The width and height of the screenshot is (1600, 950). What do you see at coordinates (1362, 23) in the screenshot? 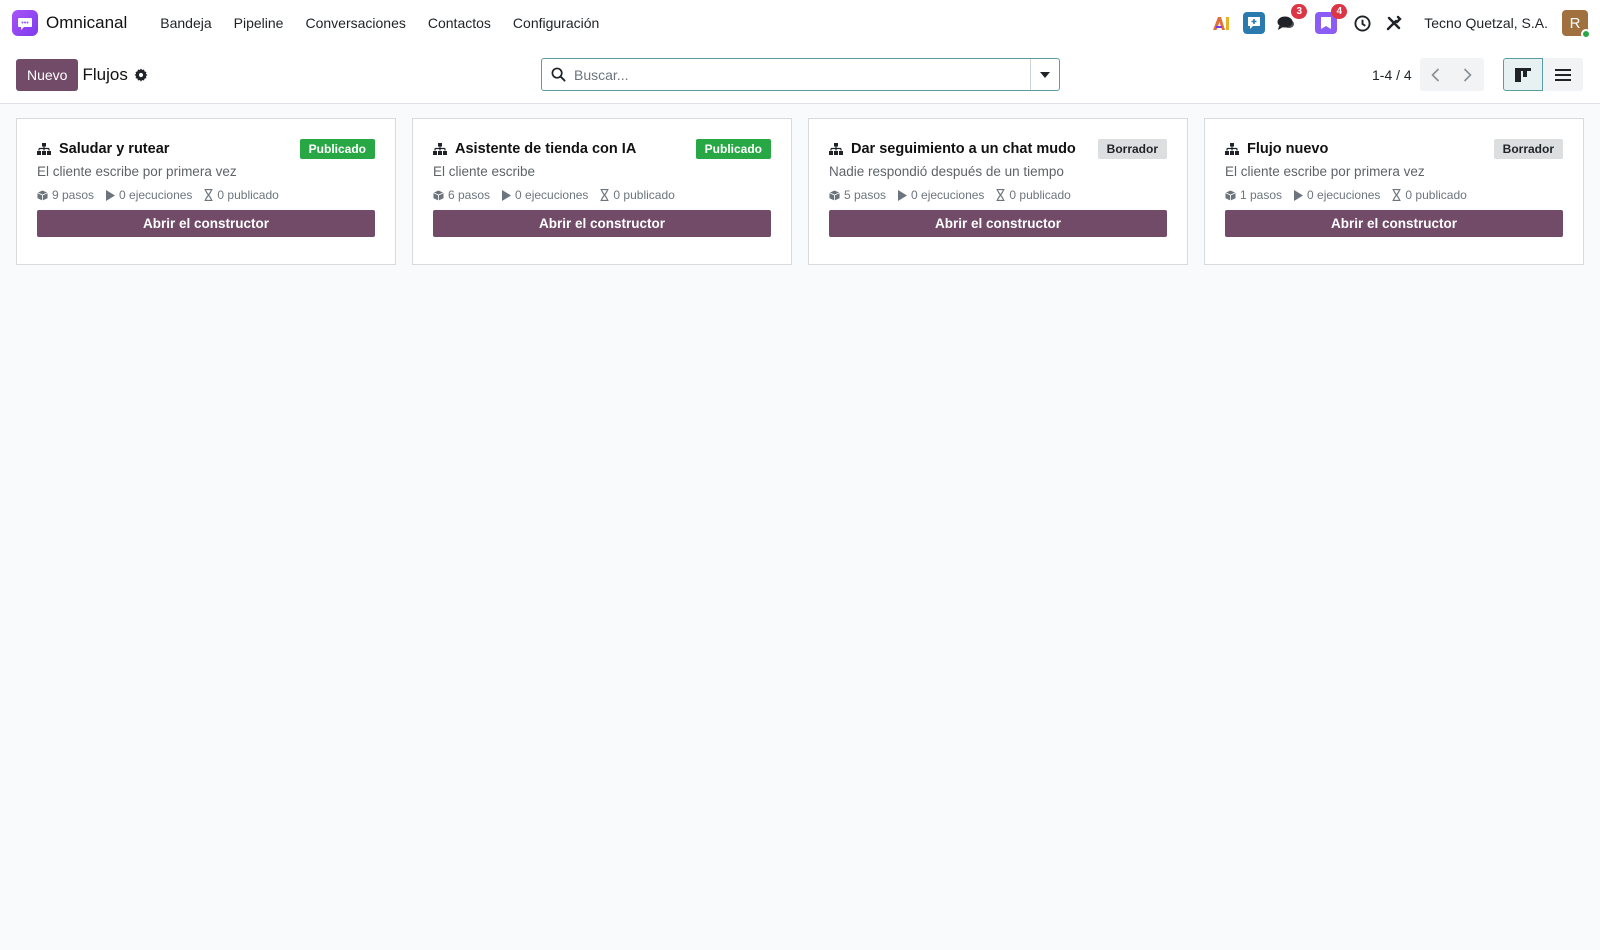
I see `clock-icon` at bounding box center [1362, 23].